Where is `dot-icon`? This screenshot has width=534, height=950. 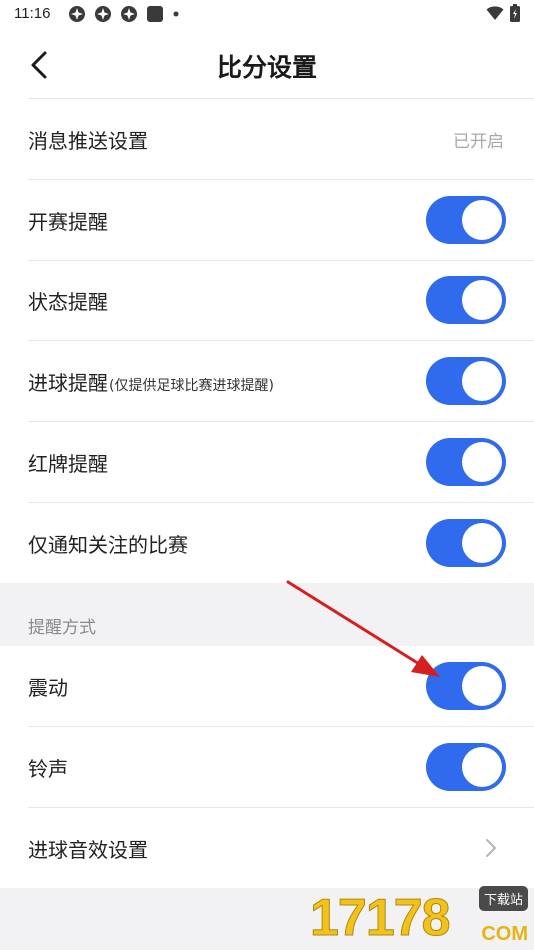
dot-icon is located at coordinates (176, 14).